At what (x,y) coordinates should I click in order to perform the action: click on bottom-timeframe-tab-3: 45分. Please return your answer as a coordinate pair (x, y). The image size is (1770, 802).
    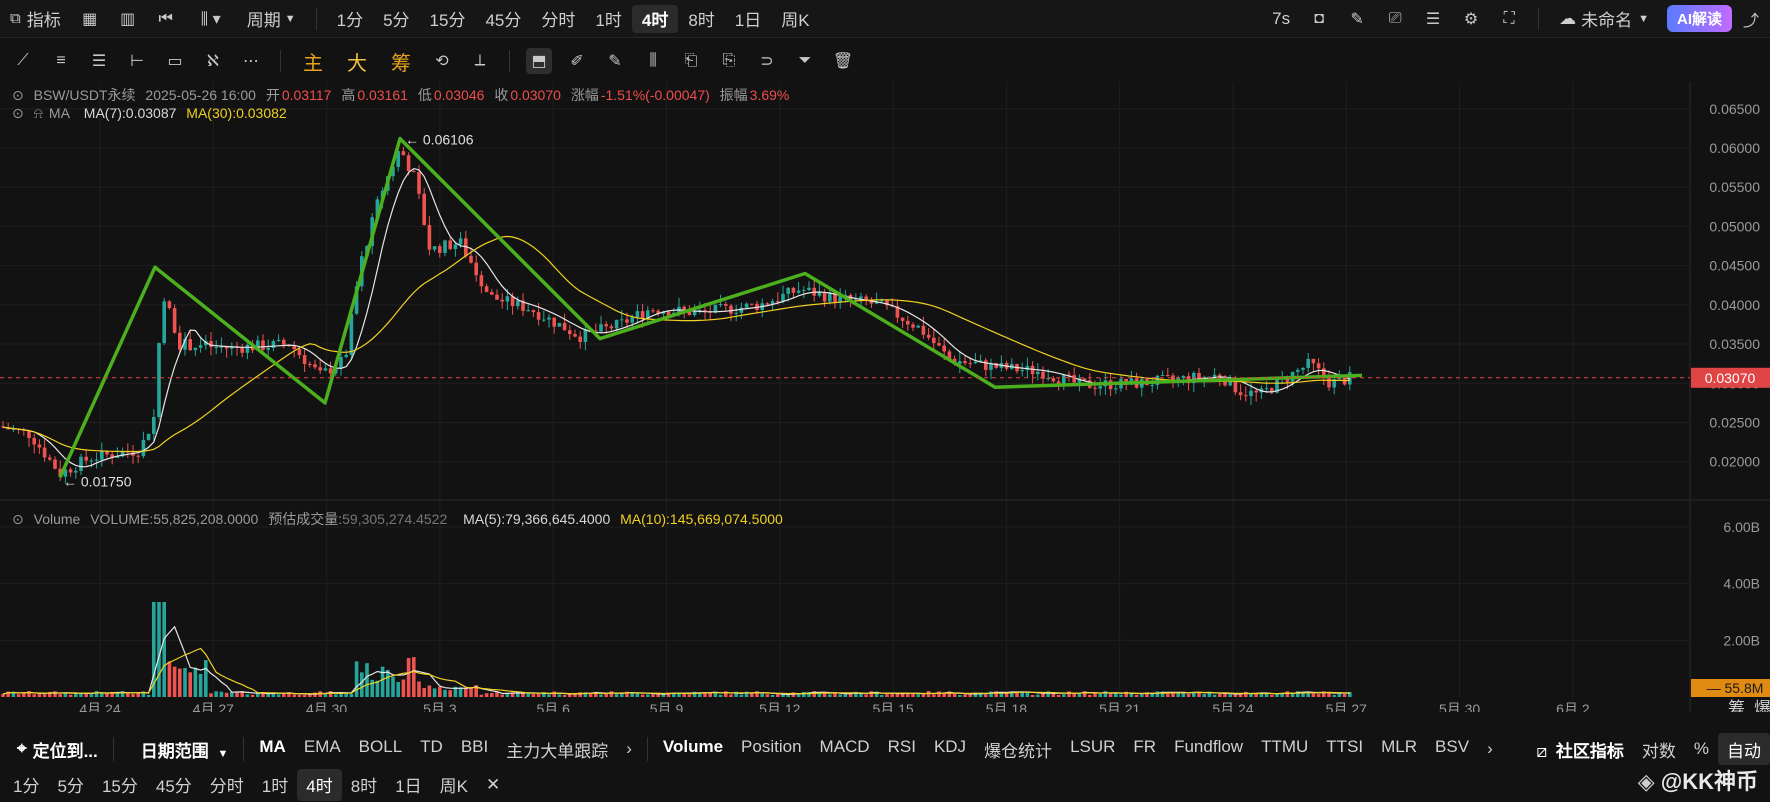
    Looking at the image, I should click on (174, 785).